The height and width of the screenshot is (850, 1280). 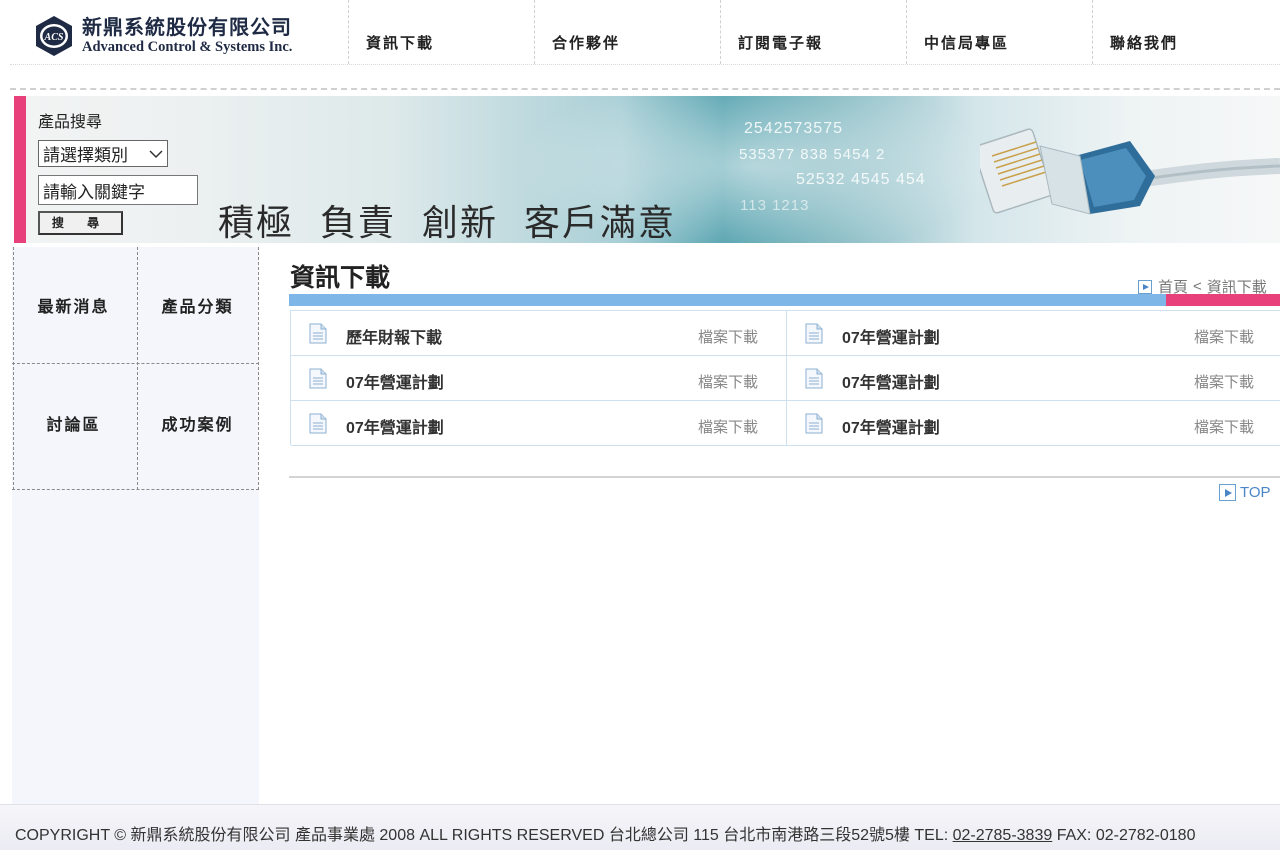 What do you see at coordinates (775, 205) in the screenshot?
I see `banner-number: 113 1213` at bounding box center [775, 205].